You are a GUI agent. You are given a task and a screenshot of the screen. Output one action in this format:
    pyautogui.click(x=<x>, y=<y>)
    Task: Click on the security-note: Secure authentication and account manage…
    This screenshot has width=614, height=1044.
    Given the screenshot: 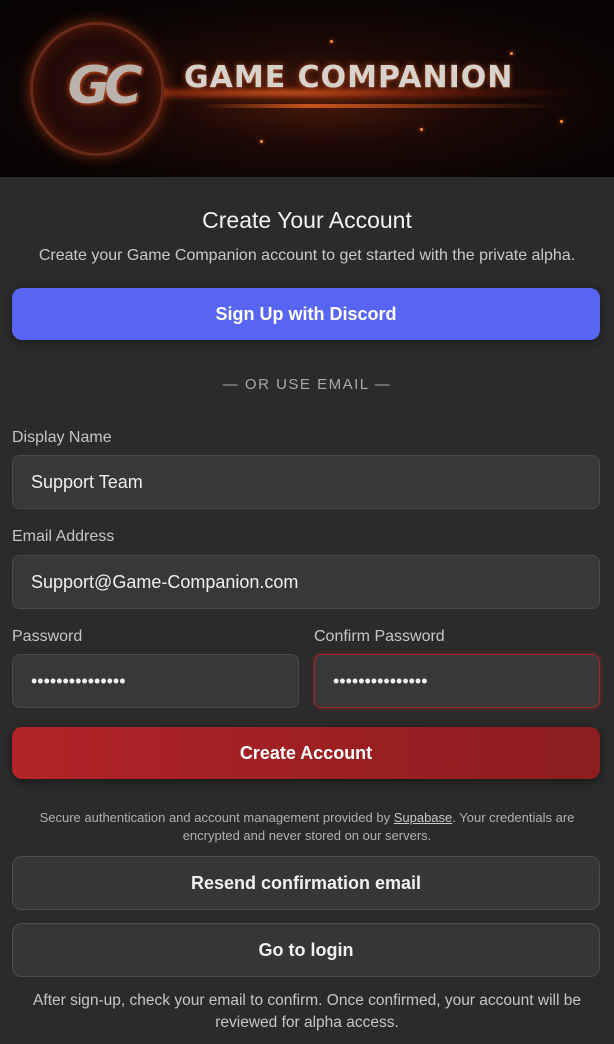 What is the action you would take?
    pyautogui.click(x=307, y=827)
    